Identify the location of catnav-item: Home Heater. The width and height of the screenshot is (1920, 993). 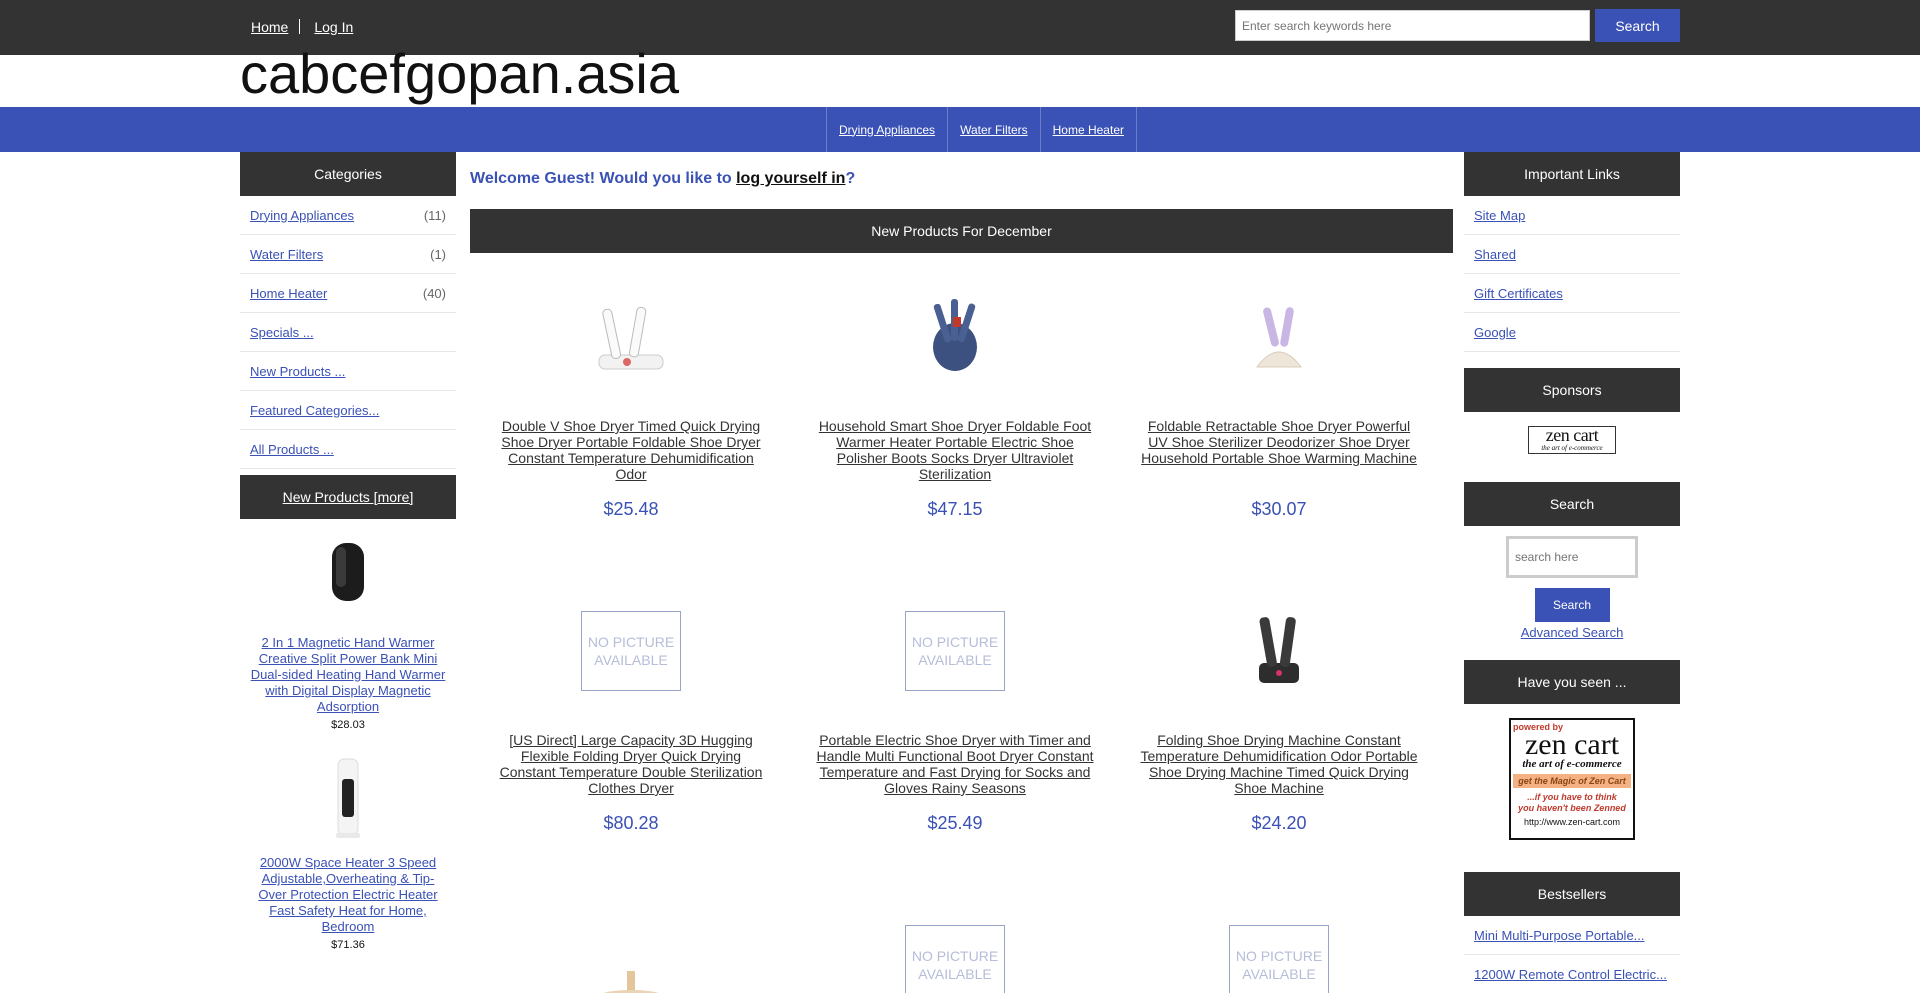
(1089, 129).